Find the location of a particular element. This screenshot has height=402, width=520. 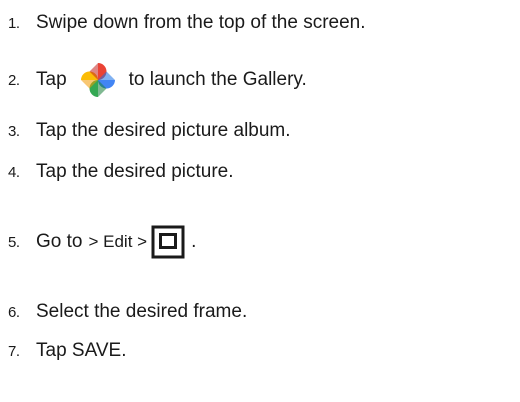

step-3: 3. Tap the desired picture album. is located at coordinates (145, 131).